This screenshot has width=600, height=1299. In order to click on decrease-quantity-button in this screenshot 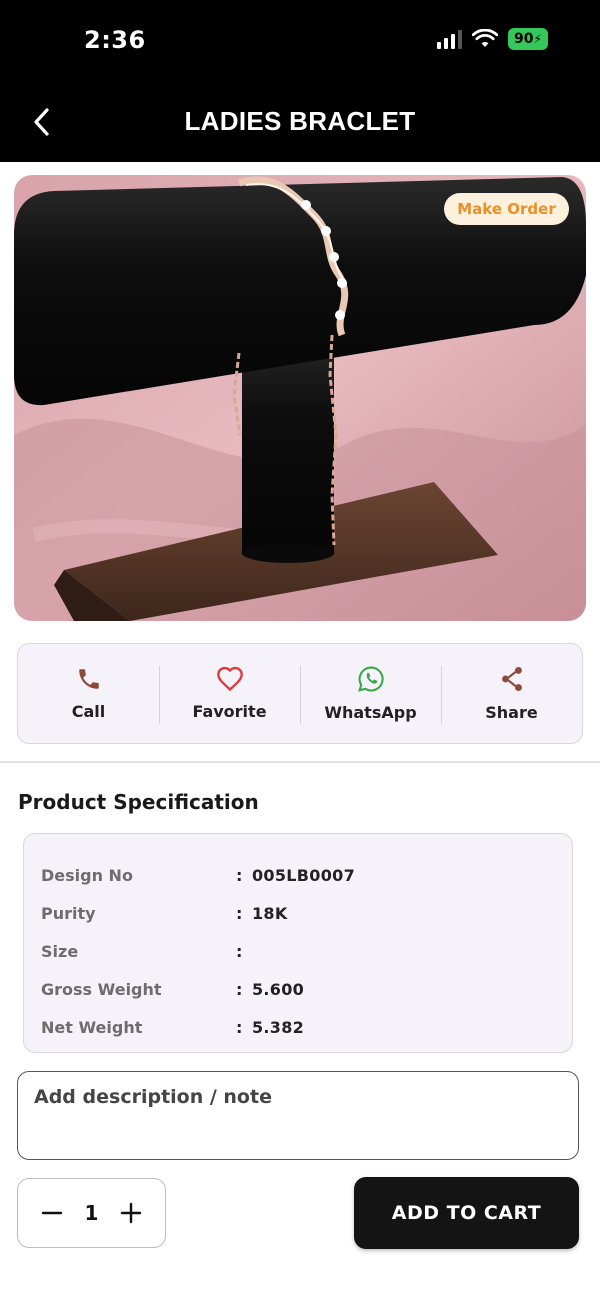, I will do `click(52, 1213)`.